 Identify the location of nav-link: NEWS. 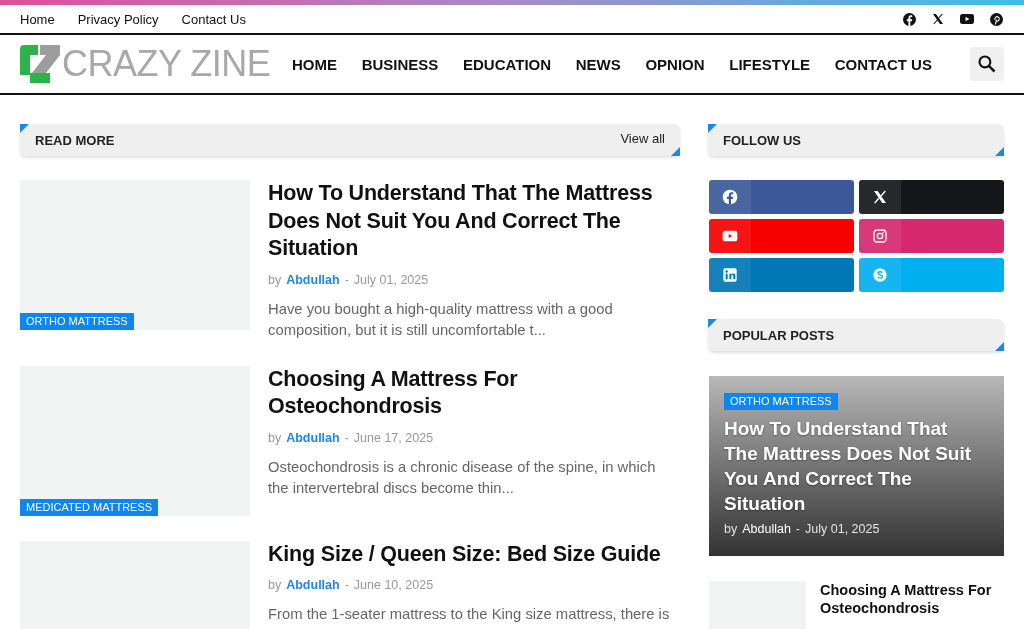
(598, 64).